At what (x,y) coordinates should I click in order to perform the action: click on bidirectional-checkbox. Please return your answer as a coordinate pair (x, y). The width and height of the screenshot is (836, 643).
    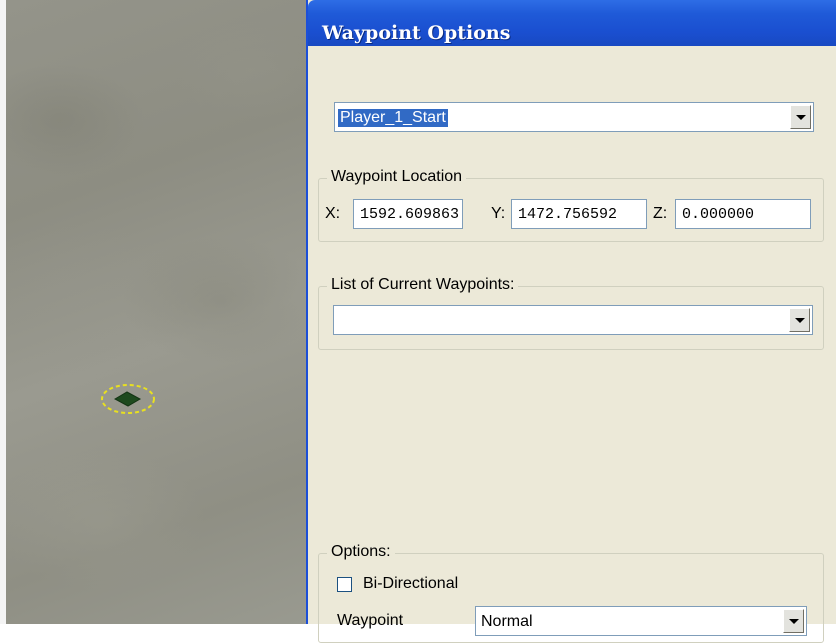
    Looking at the image, I should click on (344, 584).